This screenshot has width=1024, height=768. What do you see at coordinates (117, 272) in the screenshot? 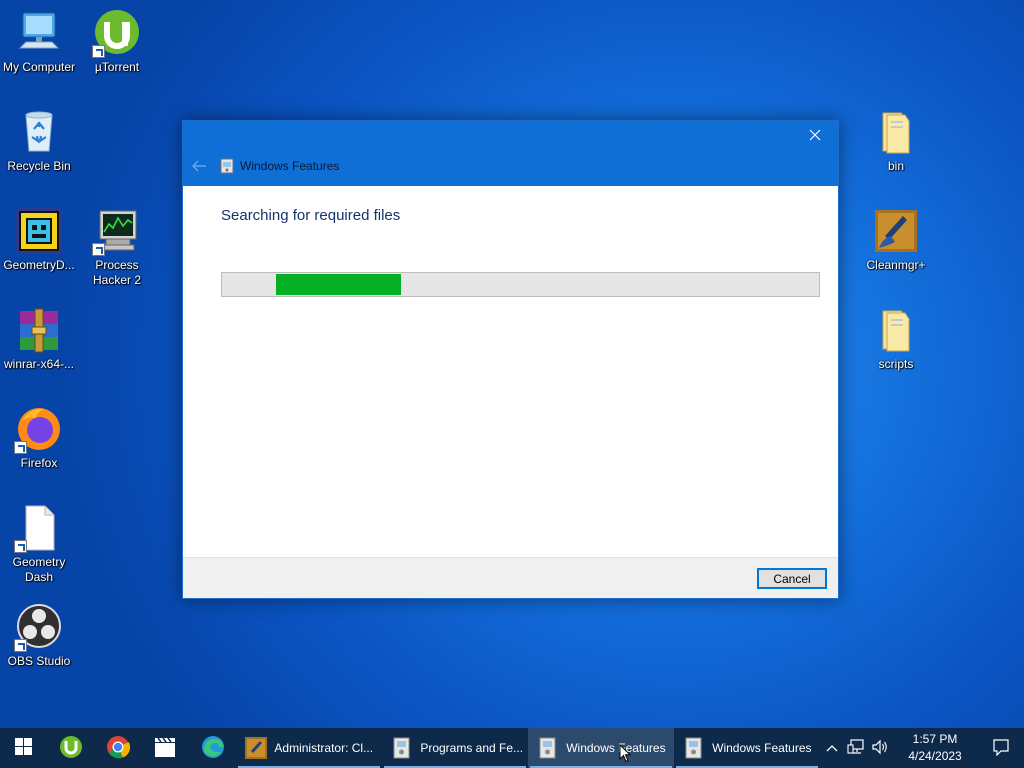
I see `desktop-icon-label: Process Hacker 2` at bounding box center [117, 272].